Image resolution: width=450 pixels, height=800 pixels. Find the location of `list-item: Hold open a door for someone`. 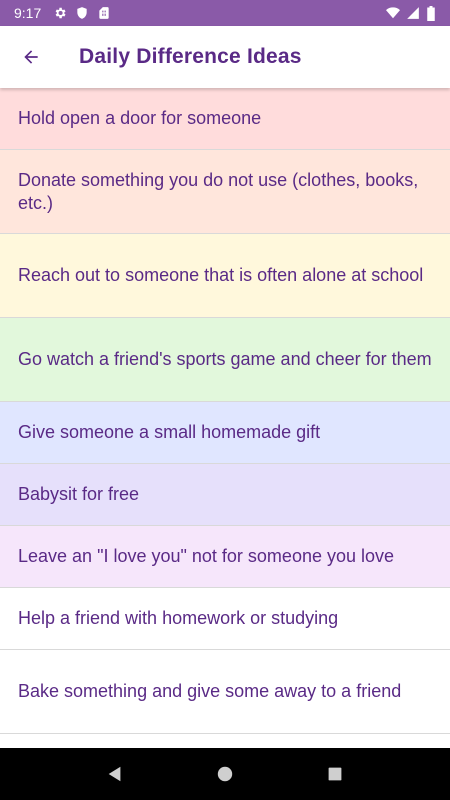

list-item: Hold open a door for someone is located at coordinates (225, 119).